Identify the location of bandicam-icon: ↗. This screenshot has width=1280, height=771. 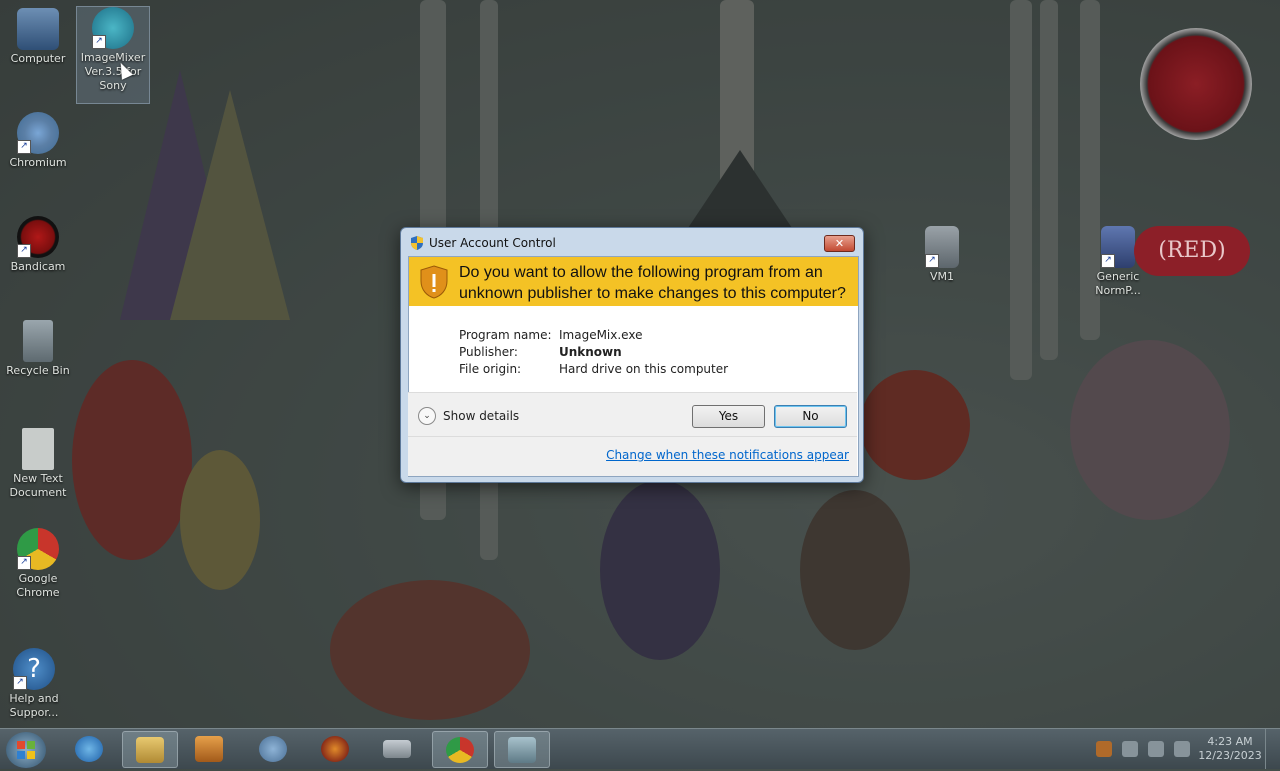
(38, 237).